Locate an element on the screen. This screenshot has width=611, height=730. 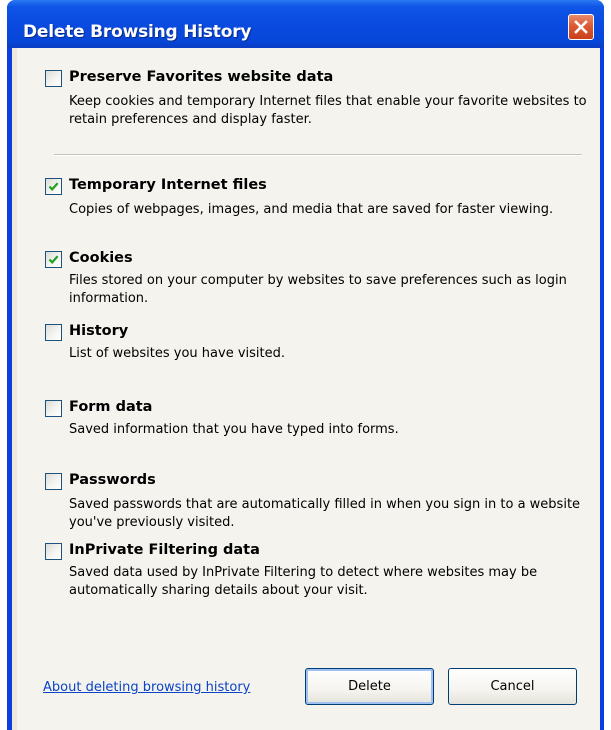
close-icon is located at coordinates (581, 27).